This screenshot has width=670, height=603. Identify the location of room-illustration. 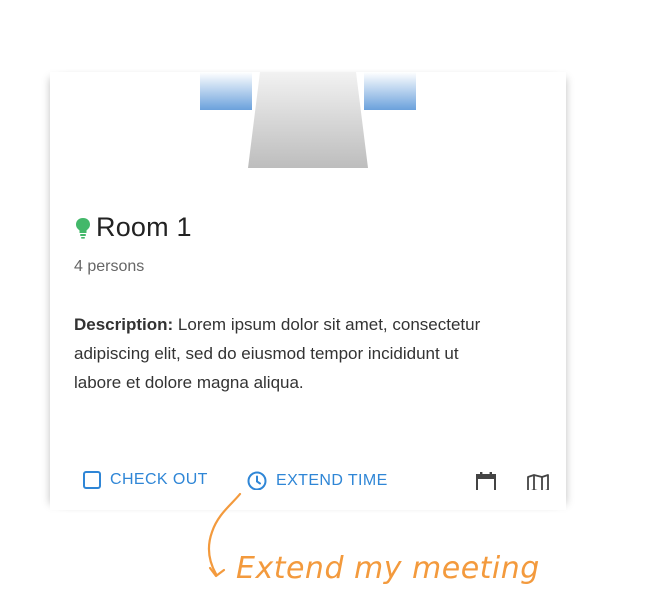
(308, 120).